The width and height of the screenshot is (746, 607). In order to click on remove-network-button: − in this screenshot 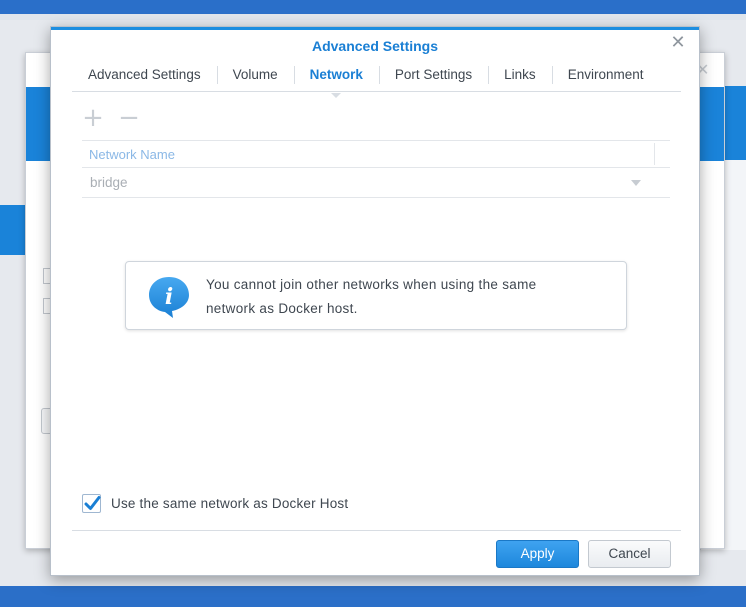, I will do `click(129, 118)`.